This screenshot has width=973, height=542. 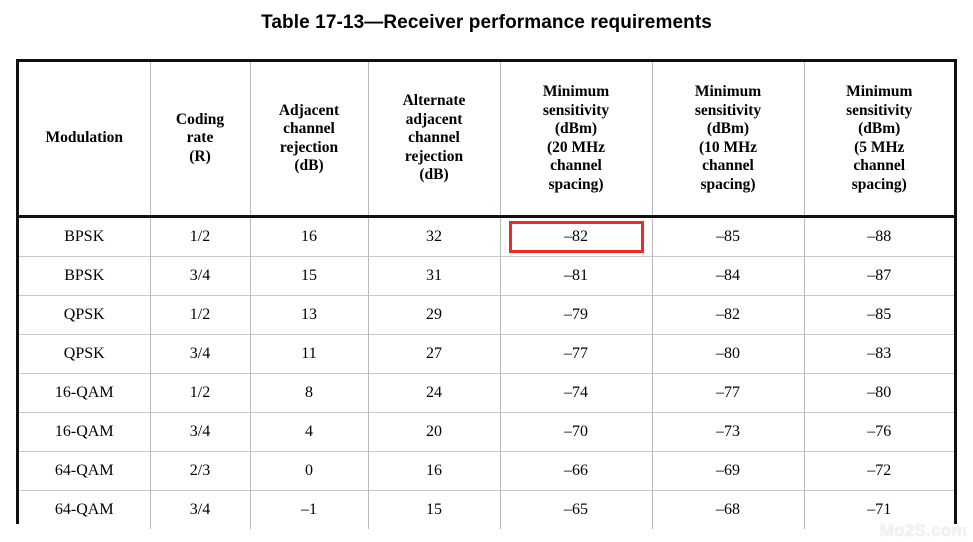 I want to click on table-row: BPSK 1/2 16 32 –82 –85 –88, so click(x=486, y=236).